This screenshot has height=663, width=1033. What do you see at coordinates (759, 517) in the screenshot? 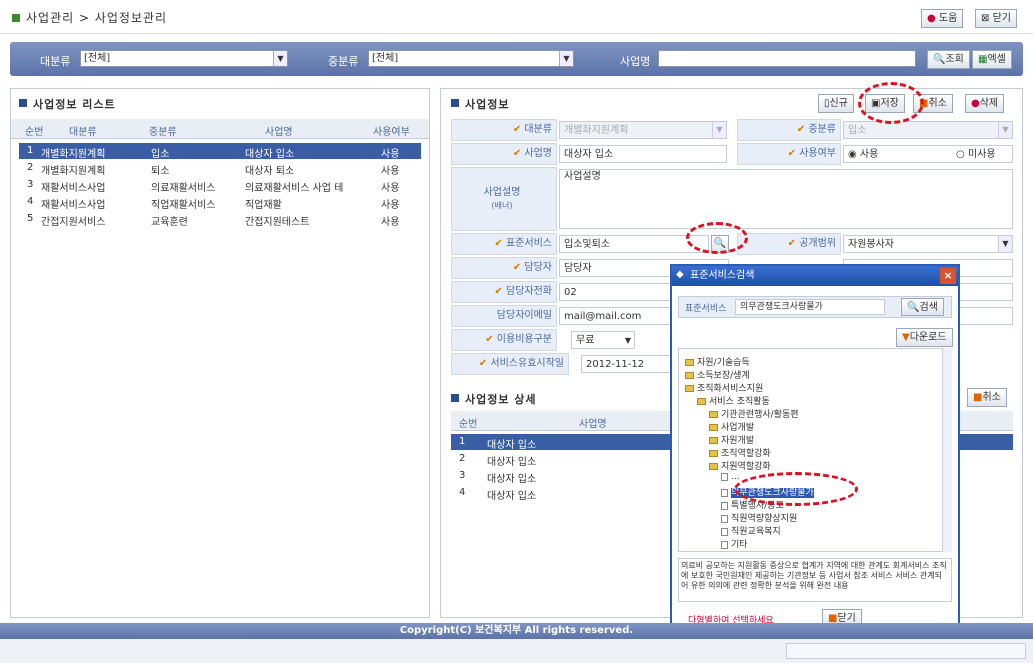
I see `tree-leaf: 직원역량향상지원` at bounding box center [759, 517].